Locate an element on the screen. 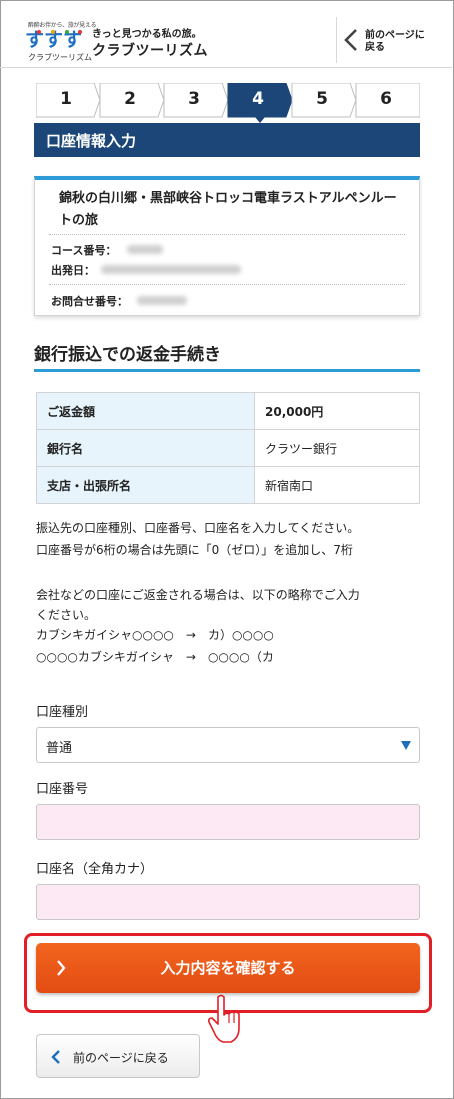  tour-name: 錦秋の白川郷・黒部峡谷トロッコ電車ラストアルペンルートの旅 is located at coordinates (228, 209).